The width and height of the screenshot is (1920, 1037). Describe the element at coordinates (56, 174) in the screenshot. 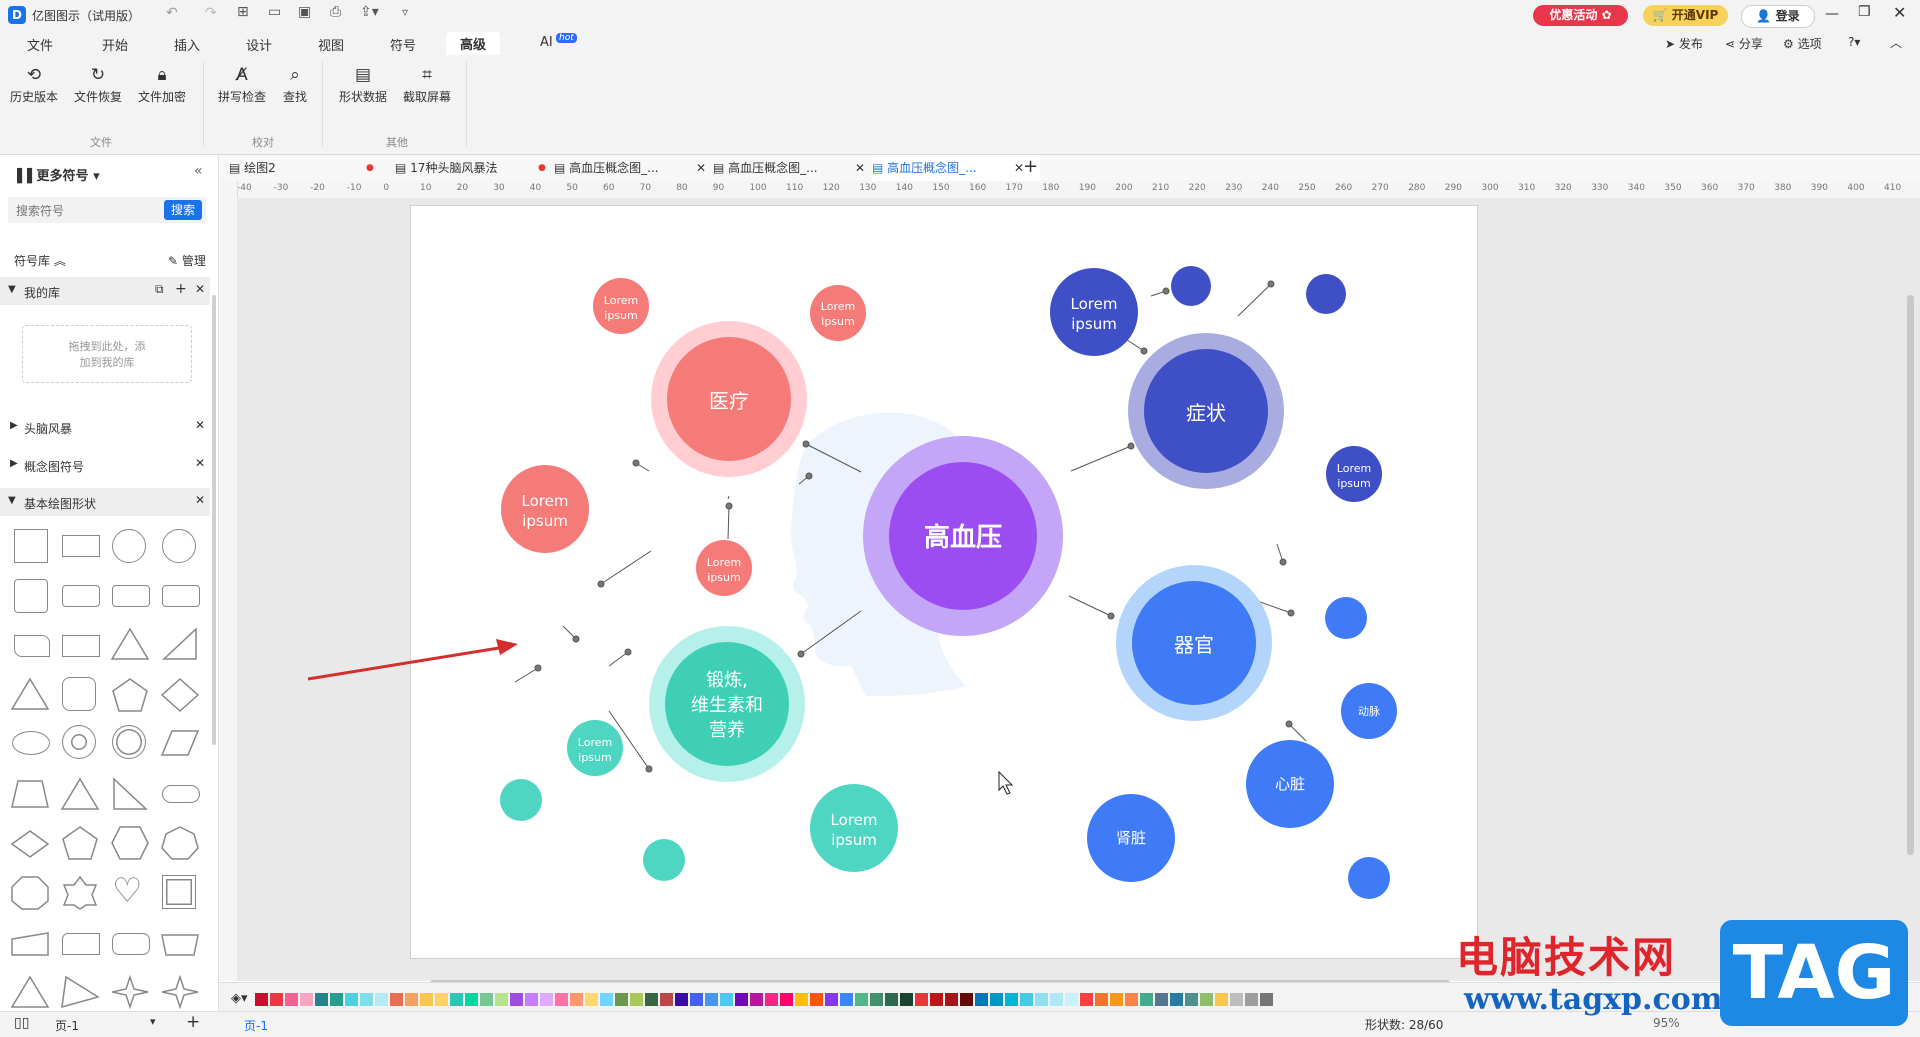

I see `sidebar-title: ▐▐ 更多符号 ▾` at that location.